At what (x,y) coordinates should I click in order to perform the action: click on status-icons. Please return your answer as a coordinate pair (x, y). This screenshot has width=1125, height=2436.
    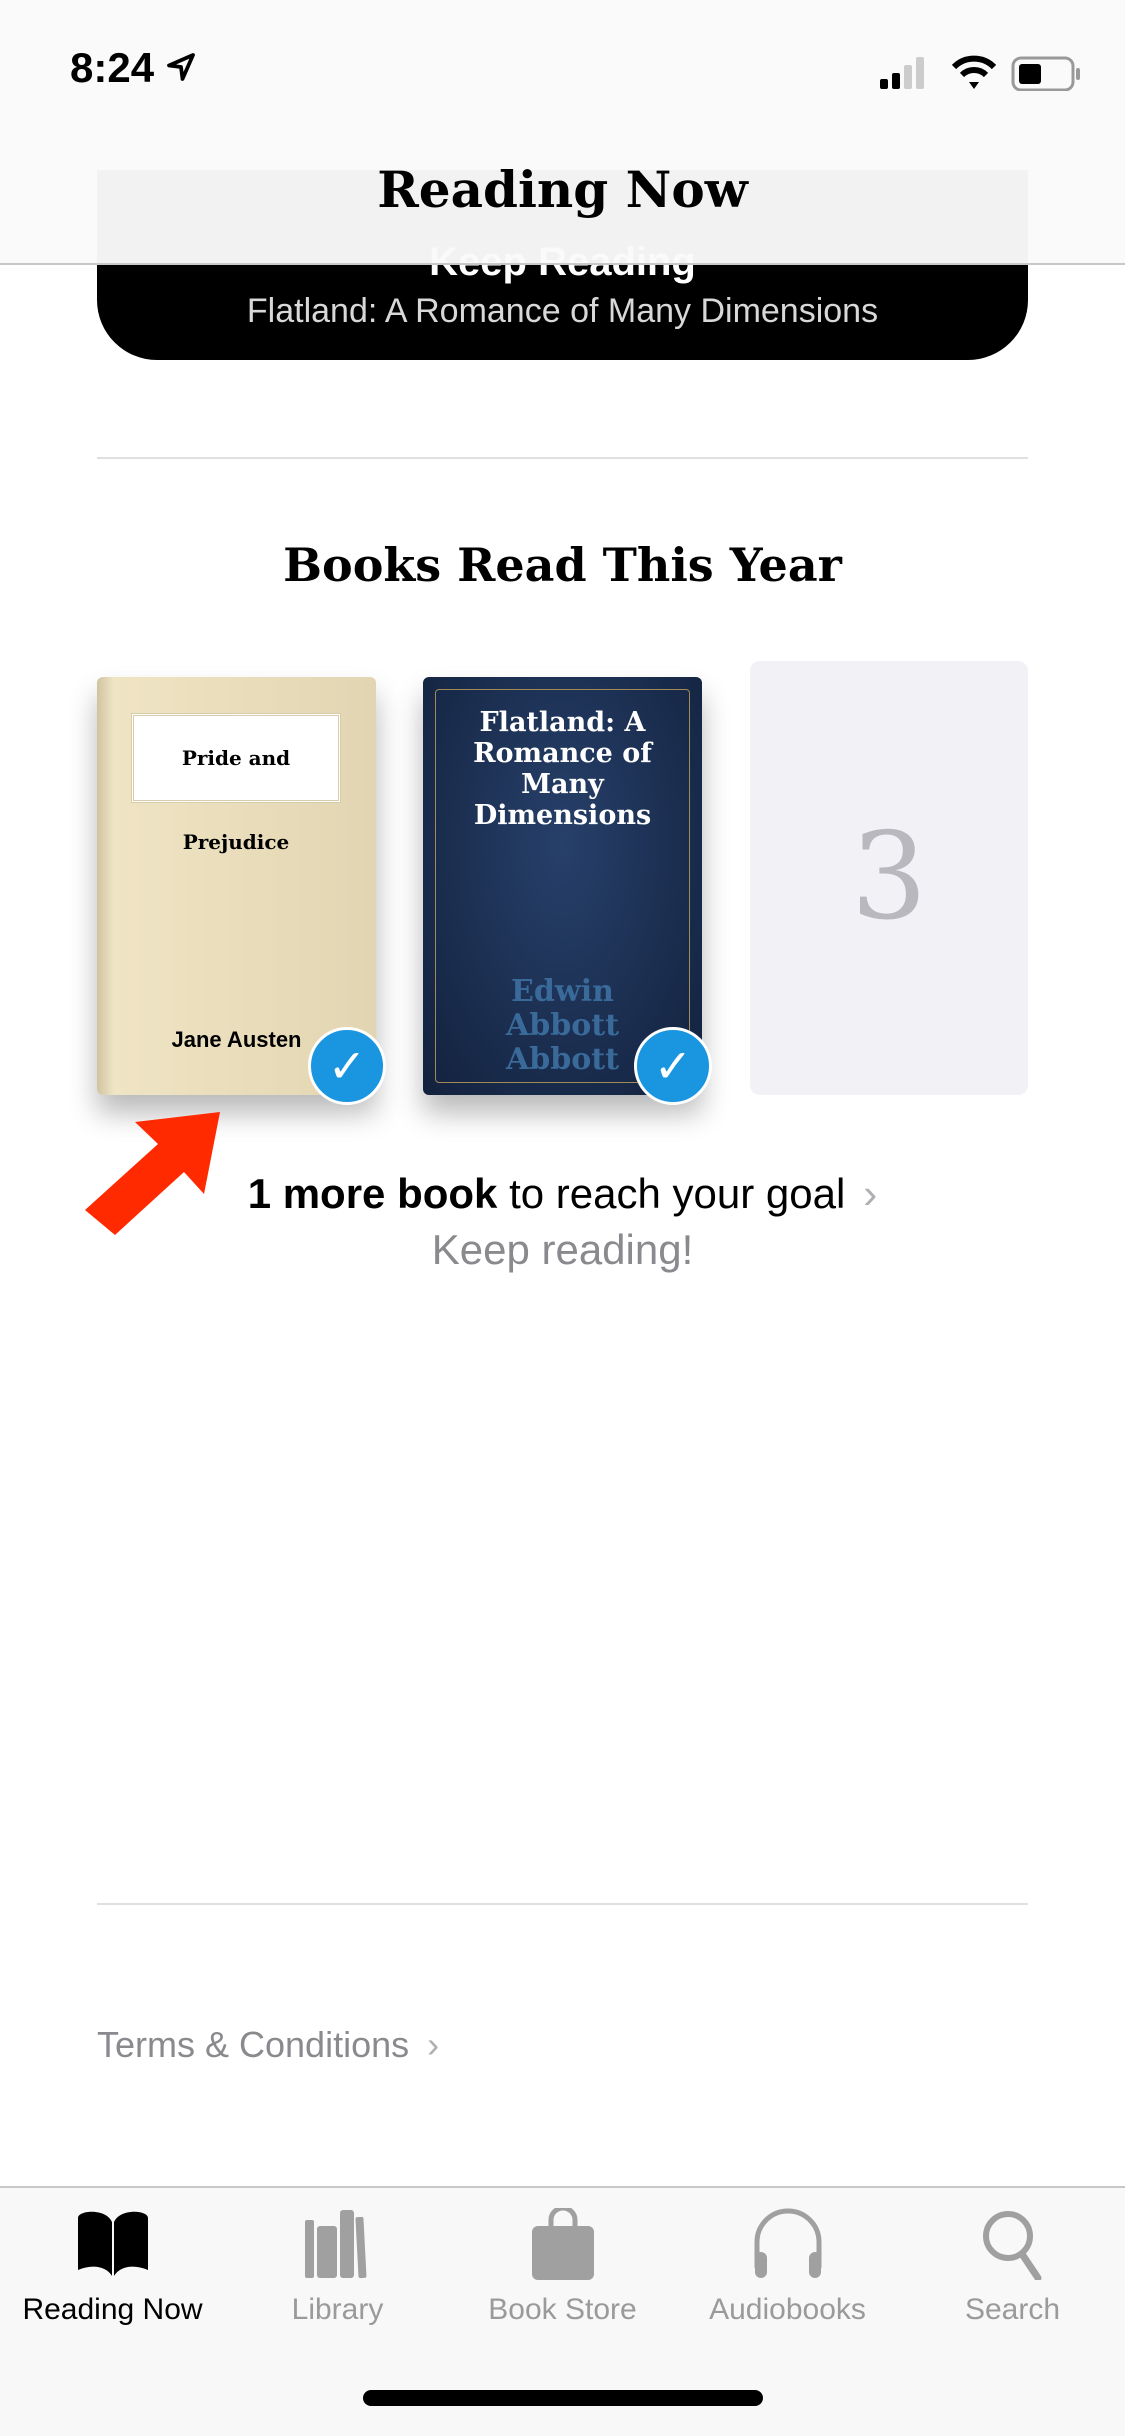
    Looking at the image, I should click on (980, 73).